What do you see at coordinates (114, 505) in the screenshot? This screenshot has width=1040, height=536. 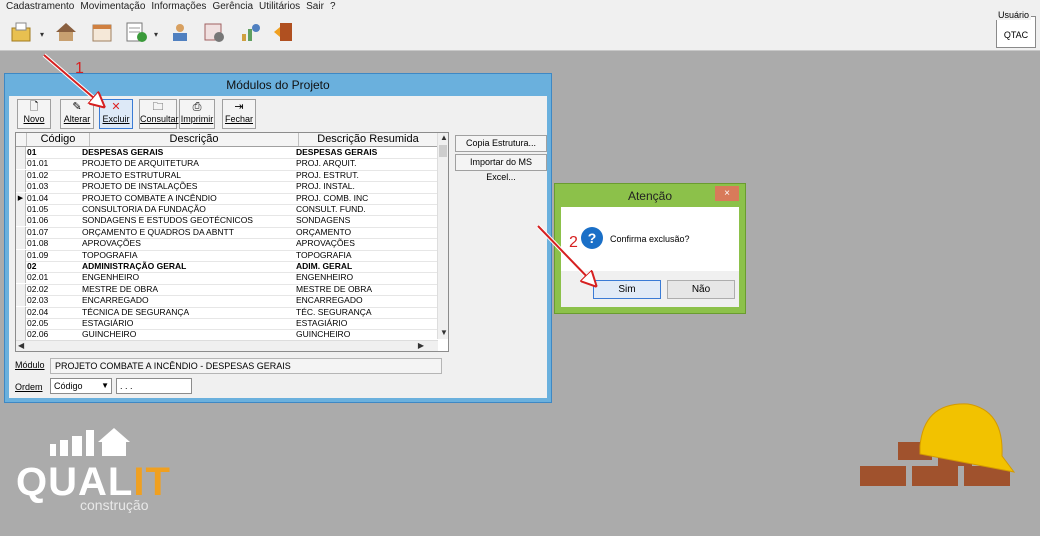 I see `logo-subtitle: construção` at bounding box center [114, 505].